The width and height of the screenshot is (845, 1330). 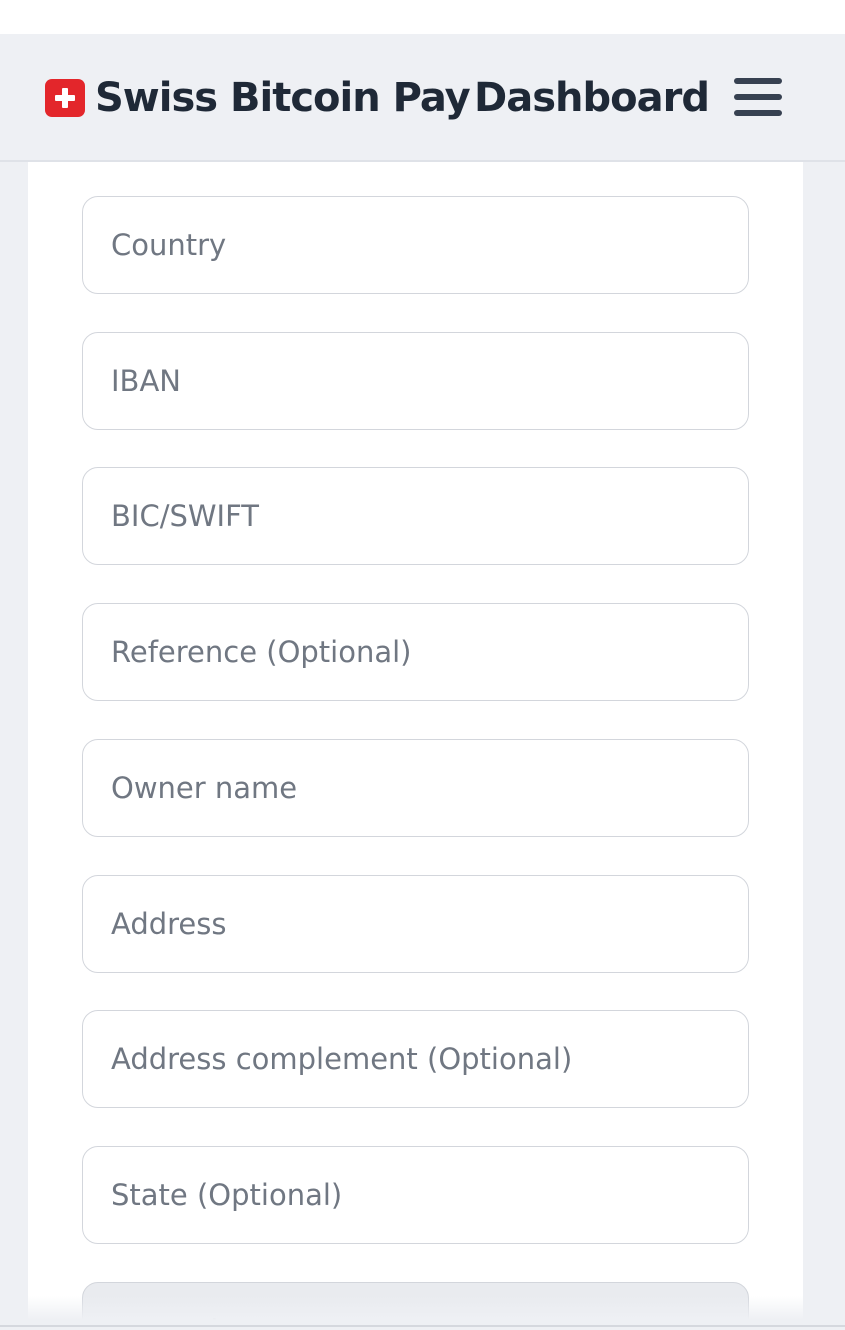 I want to click on country-input, so click(x=415, y=245).